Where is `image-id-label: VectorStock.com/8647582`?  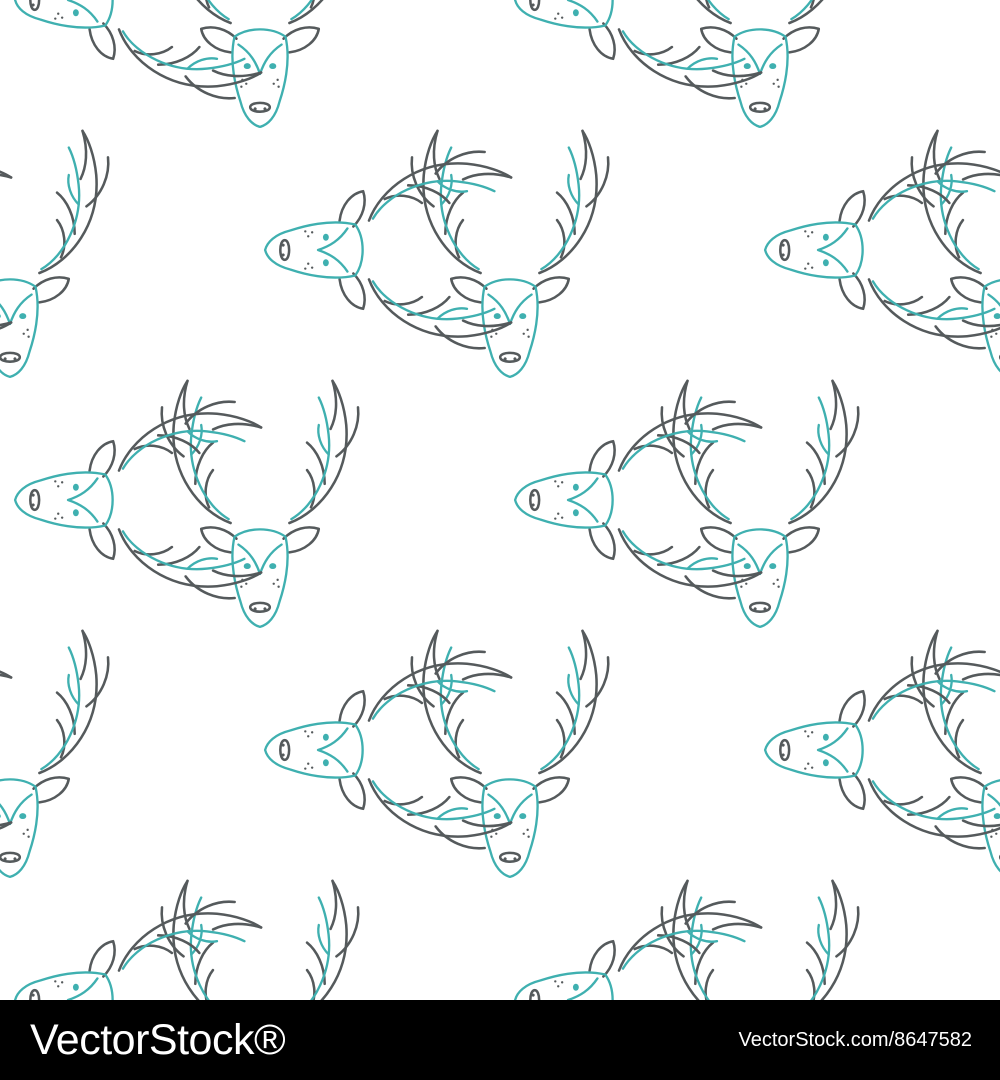
image-id-label: VectorStock.com/8647582 is located at coordinates (855, 1040).